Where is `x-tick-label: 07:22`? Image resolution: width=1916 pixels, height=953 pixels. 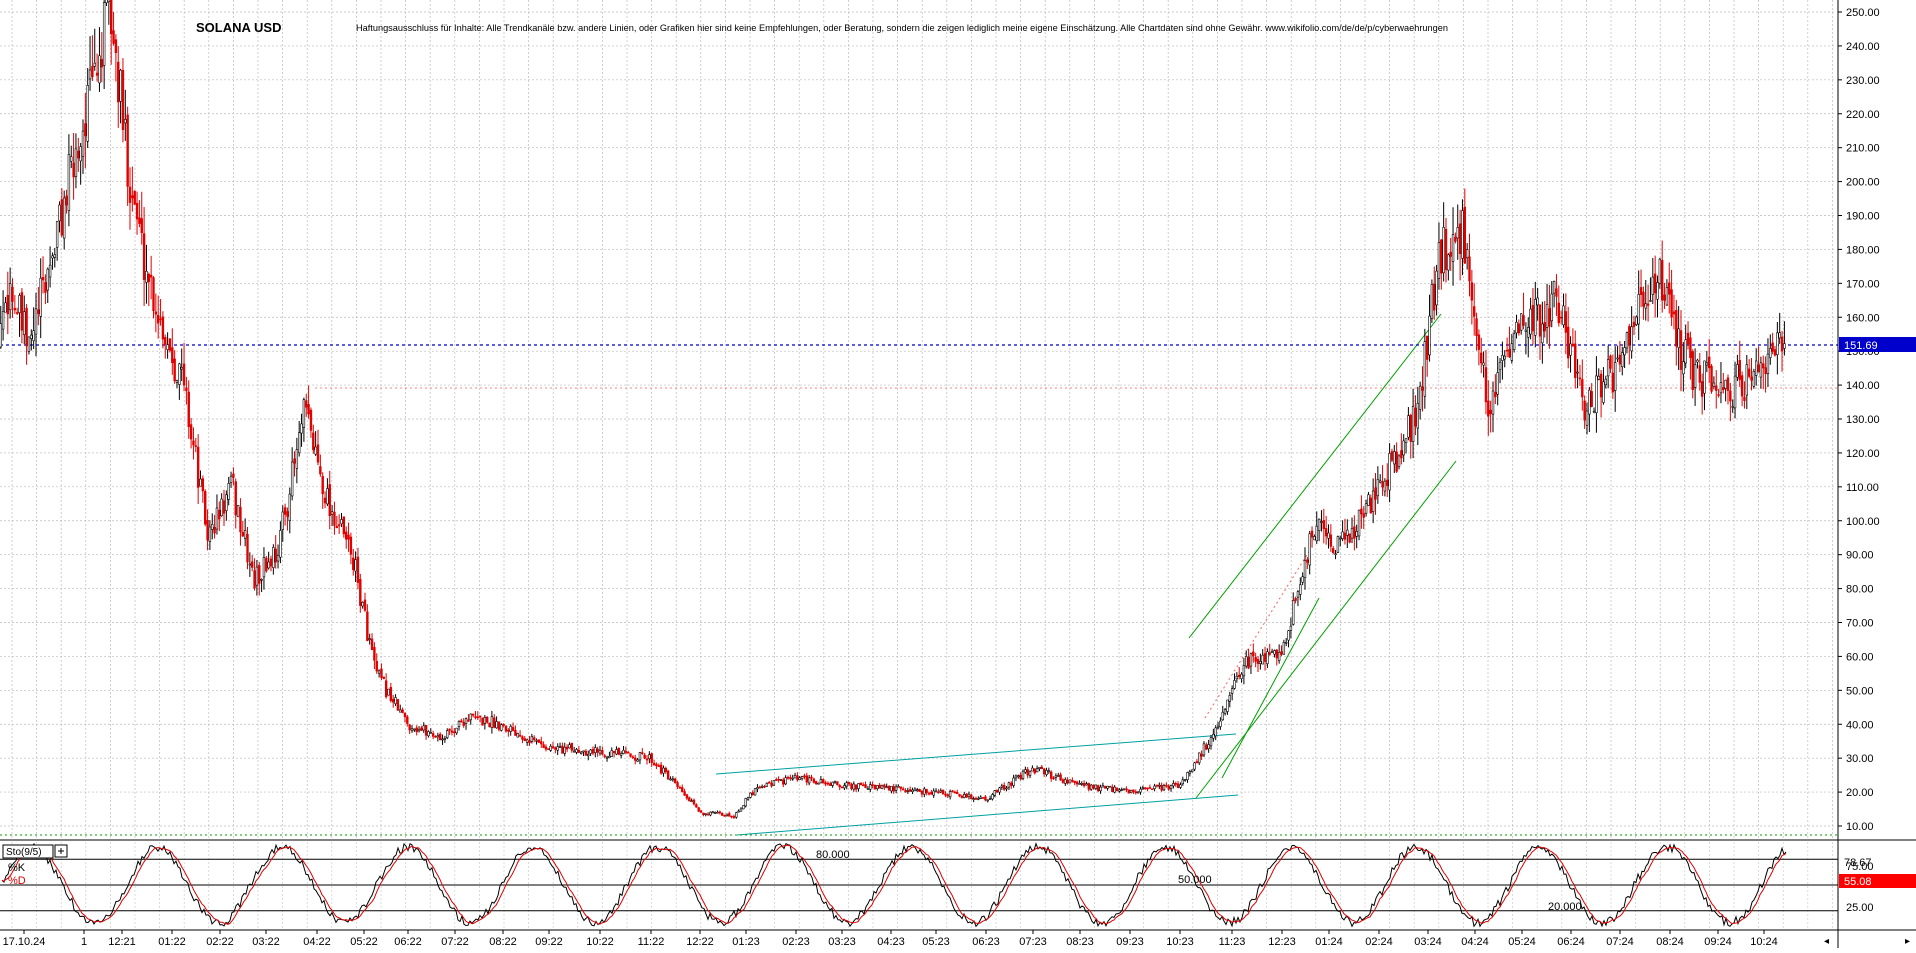 x-tick-label: 07:22 is located at coordinates (455, 942).